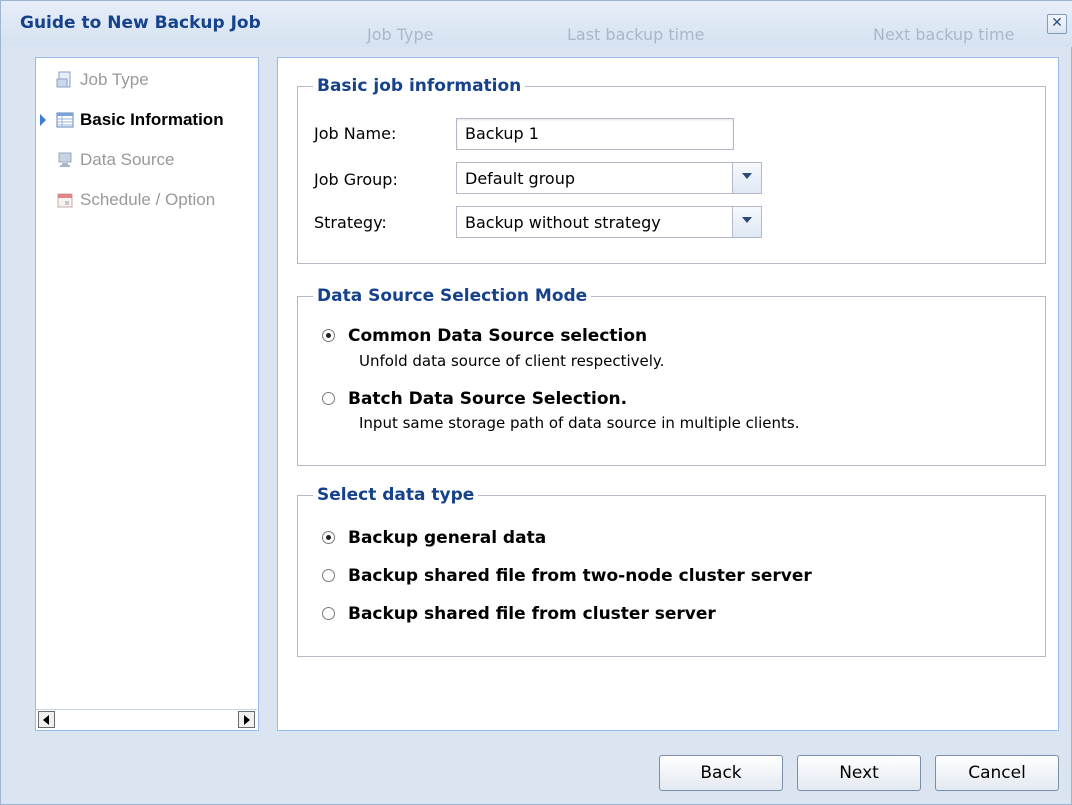 Image resolution: width=1072 pixels, height=805 pixels. What do you see at coordinates (520, 178) in the screenshot?
I see `job-group-value: Default group` at bounding box center [520, 178].